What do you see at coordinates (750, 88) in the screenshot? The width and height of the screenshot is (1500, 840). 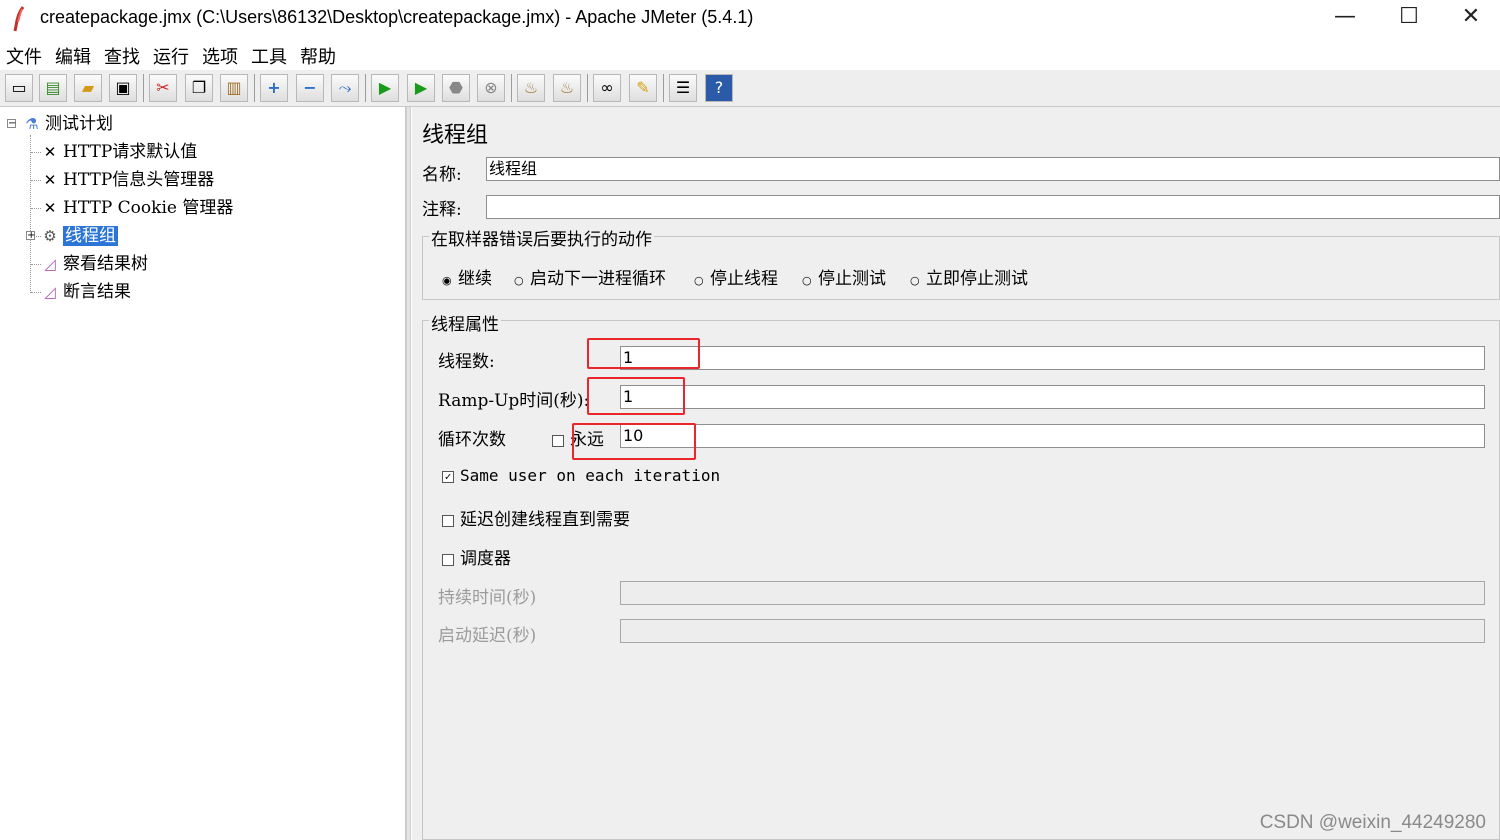 I see `toolbar: ▭ ▤ ▰ ▣ ✂ ❐ ▥ + − ⤳ ▶ ▶ ⬣ ⊗ ♨ ♨ ∞ ✎ ☰ ?` at bounding box center [750, 88].